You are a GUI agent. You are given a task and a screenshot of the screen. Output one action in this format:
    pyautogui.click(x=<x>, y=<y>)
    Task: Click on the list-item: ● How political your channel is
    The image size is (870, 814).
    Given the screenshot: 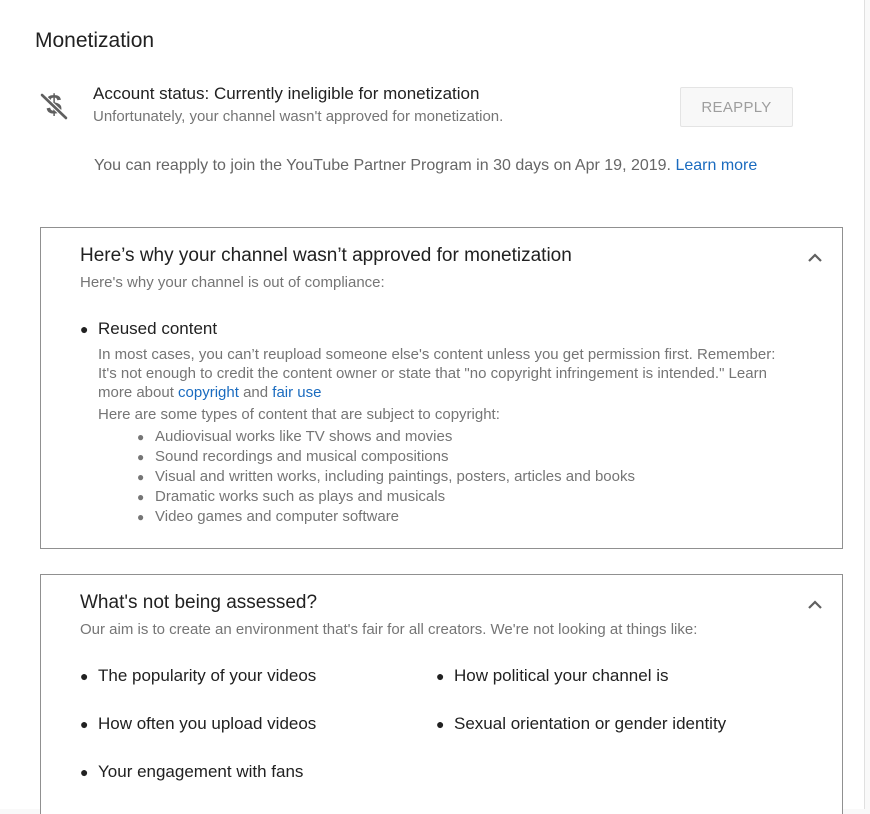 What is the action you would take?
    pyautogui.click(x=552, y=675)
    